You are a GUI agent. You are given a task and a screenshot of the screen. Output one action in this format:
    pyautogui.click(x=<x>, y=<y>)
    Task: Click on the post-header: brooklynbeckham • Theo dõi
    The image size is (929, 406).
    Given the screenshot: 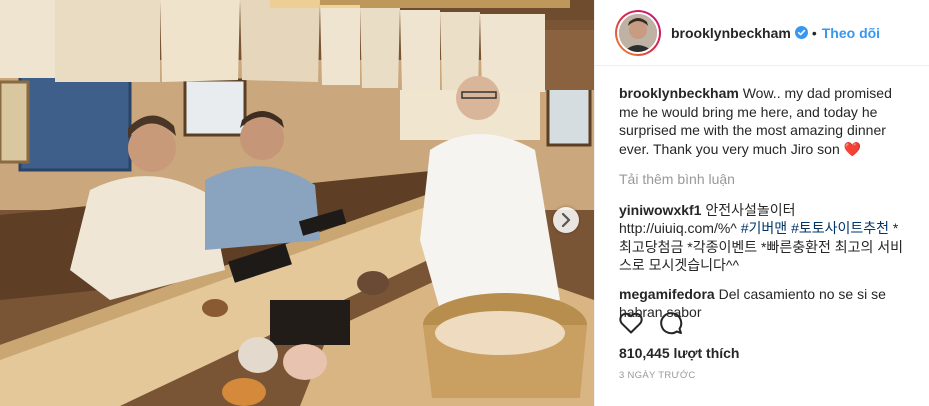 What is the action you would take?
    pyautogui.click(x=762, y=33)
    